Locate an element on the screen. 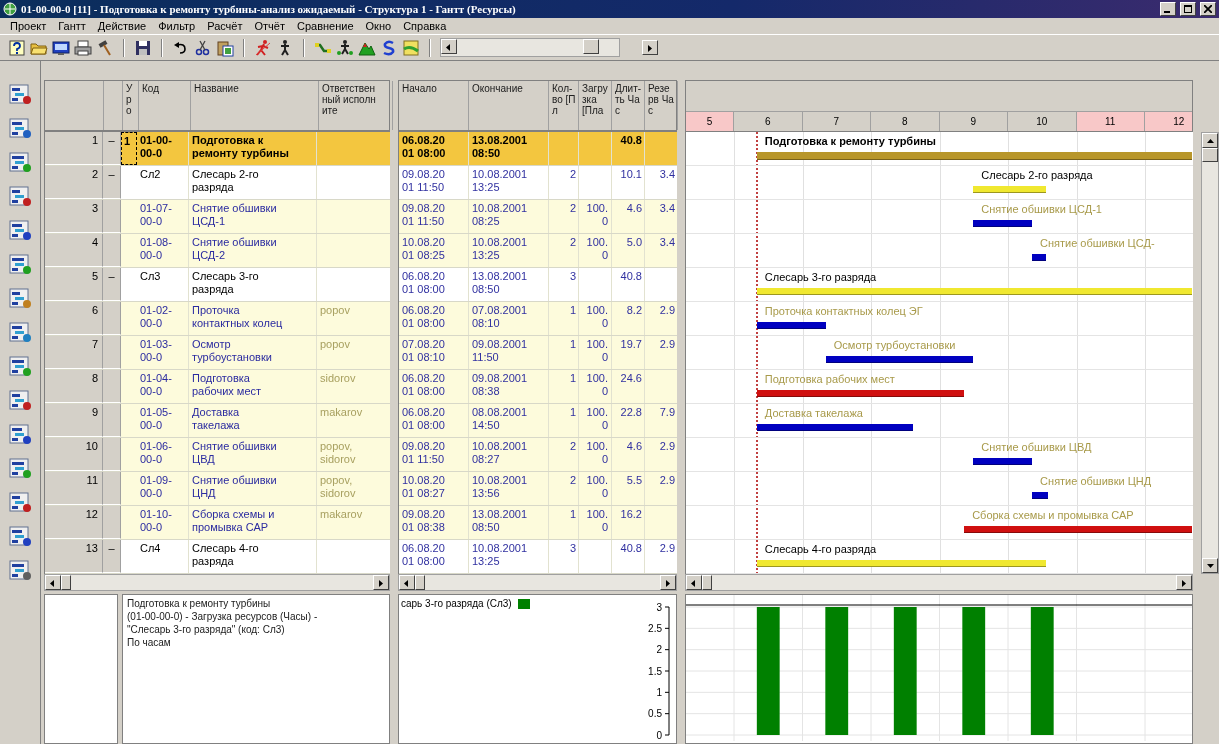 The image size is (1219, 744). table-row: 3 01-07-00-0 Снятие обшивки ЦСД-1 is located at coordinates (217, 217).